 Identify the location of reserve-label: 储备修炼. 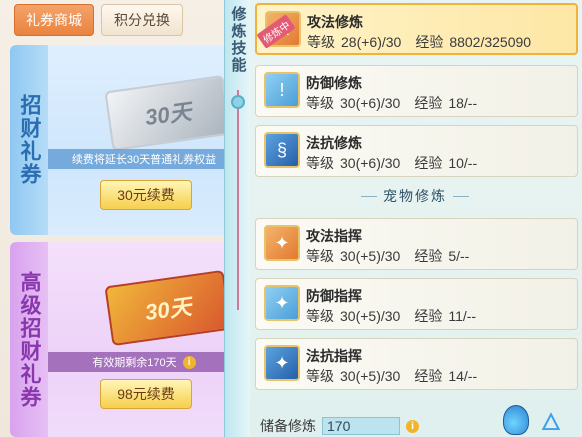
(288, 426).